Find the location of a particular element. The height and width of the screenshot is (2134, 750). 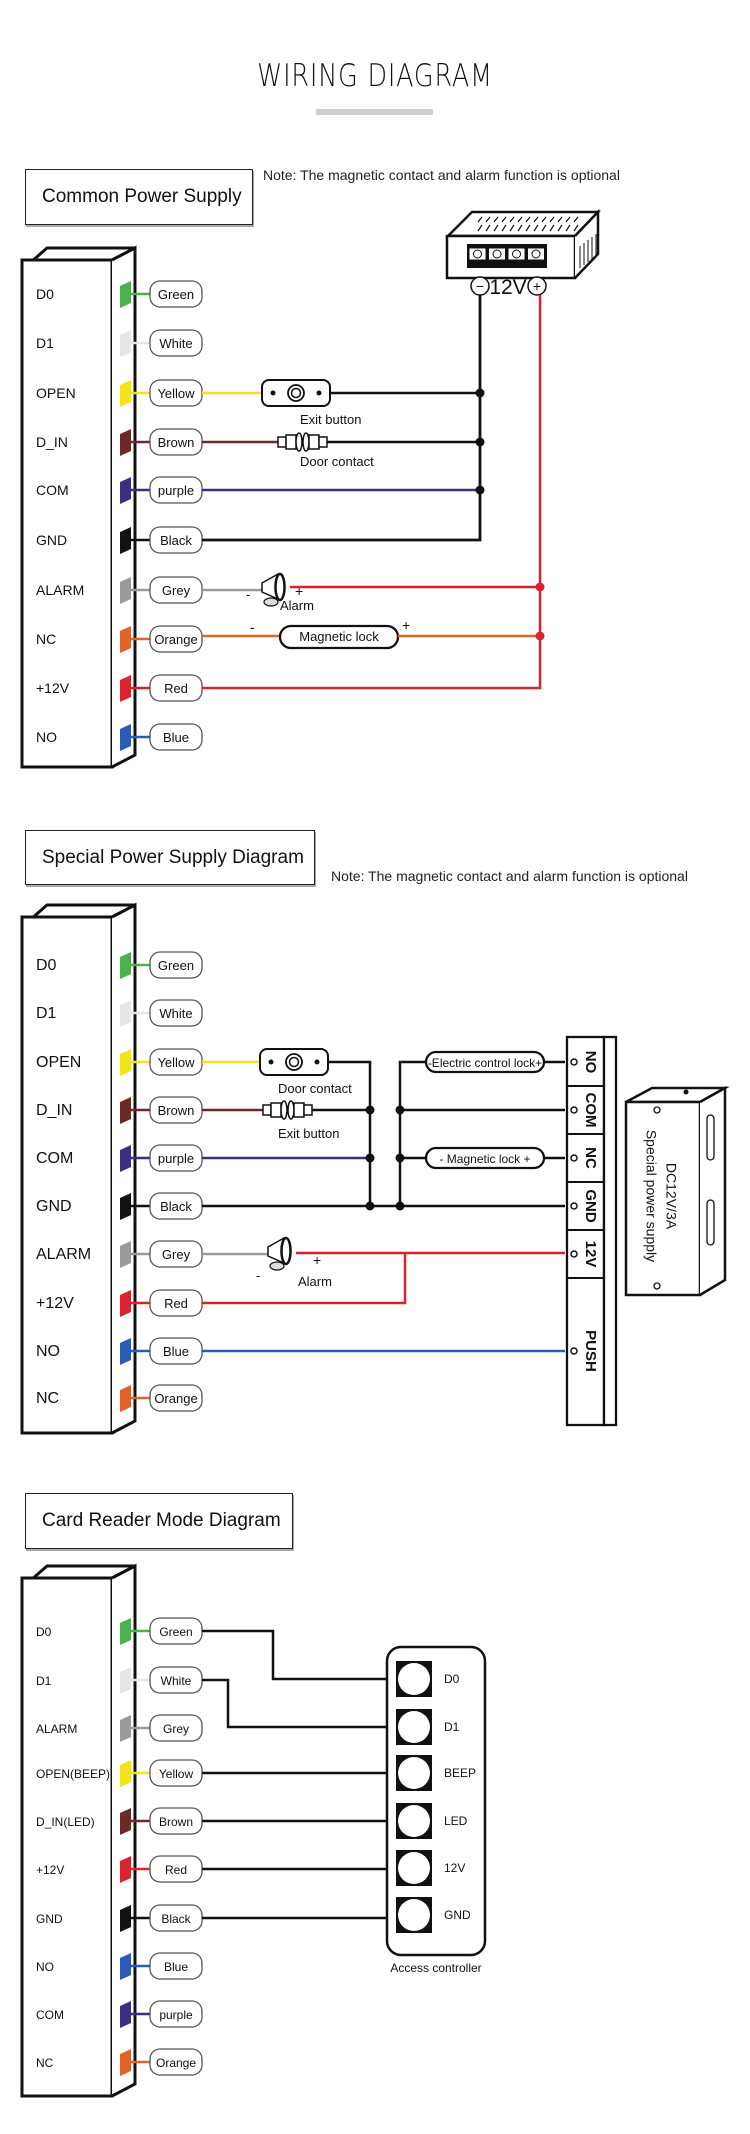

alarm-icon is located at coordinates (279, 1253).